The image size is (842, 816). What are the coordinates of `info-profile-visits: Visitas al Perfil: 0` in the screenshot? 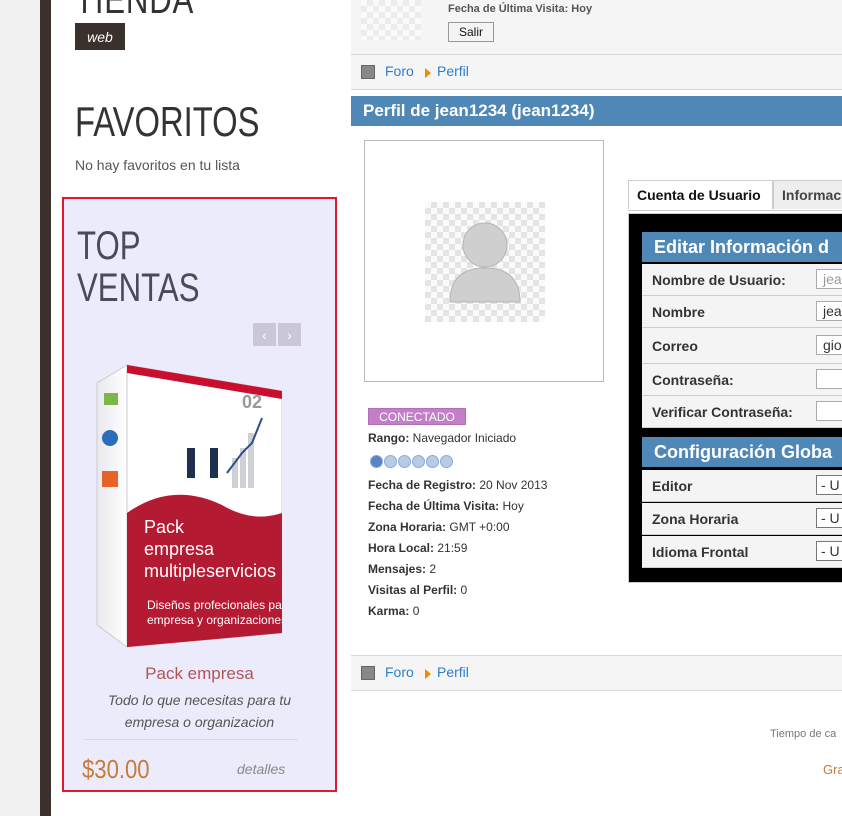 It's located at (418, 590).